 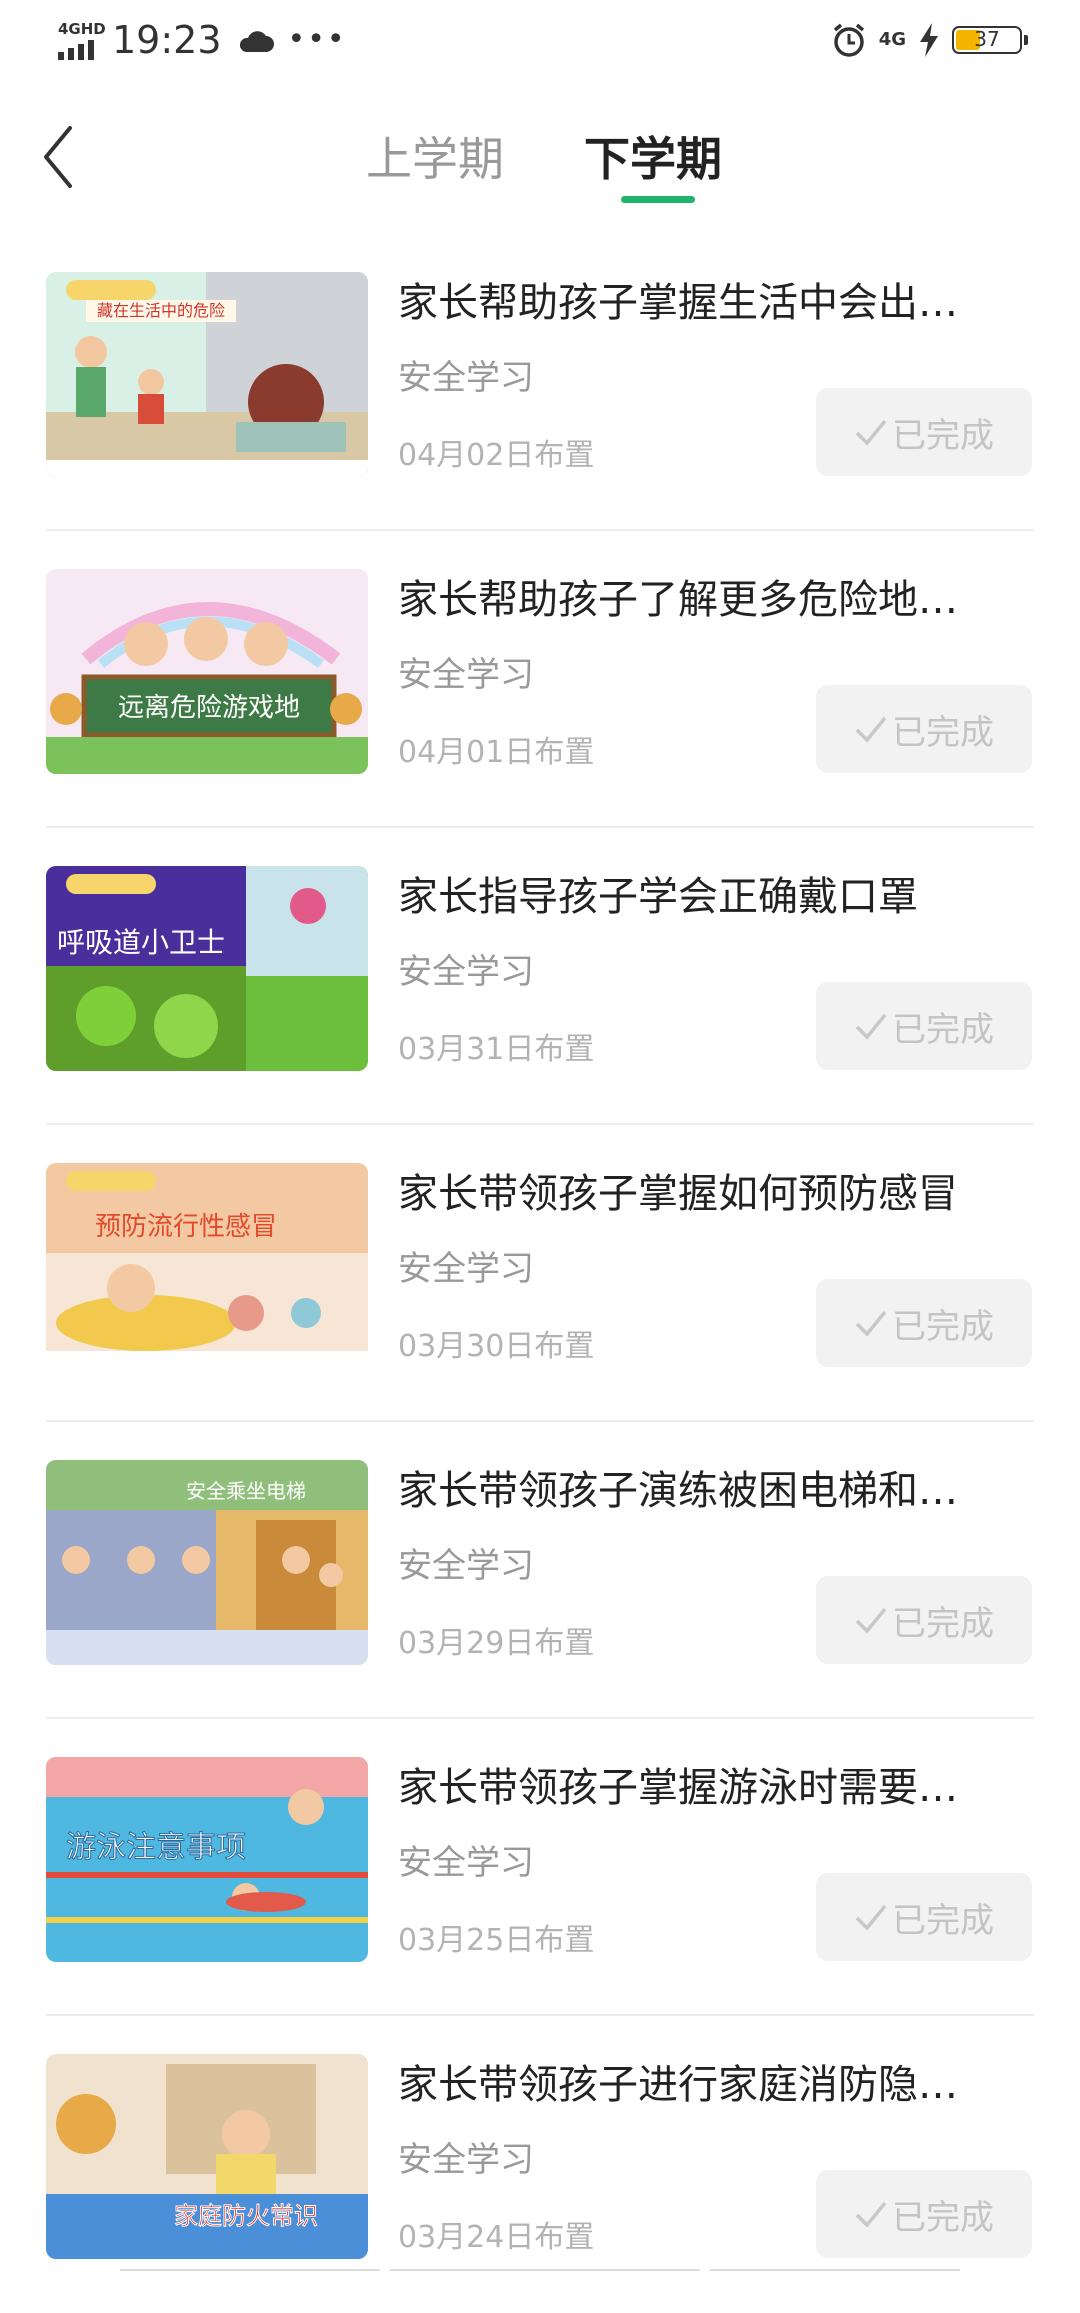 I want to click on status-time: 19:23, so click(x=167, y=40).